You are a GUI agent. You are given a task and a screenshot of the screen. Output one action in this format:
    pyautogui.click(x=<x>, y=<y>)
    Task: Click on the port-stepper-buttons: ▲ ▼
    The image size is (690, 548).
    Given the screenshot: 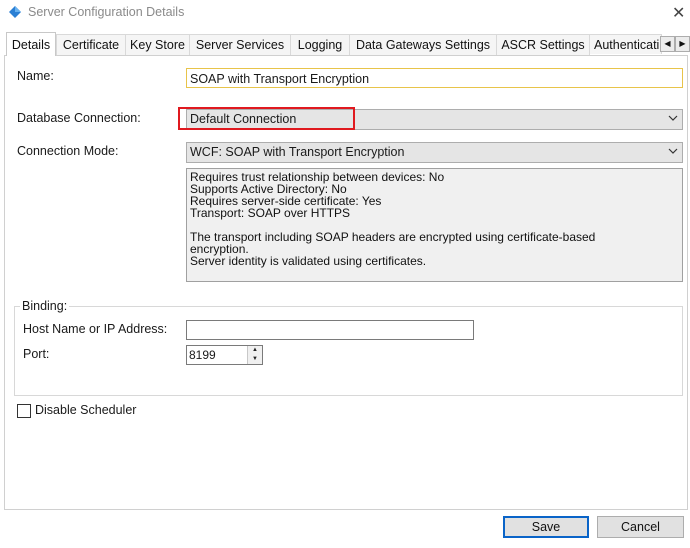 What is the action you would take?
    pyautogui.click(x=254, y=355)
    